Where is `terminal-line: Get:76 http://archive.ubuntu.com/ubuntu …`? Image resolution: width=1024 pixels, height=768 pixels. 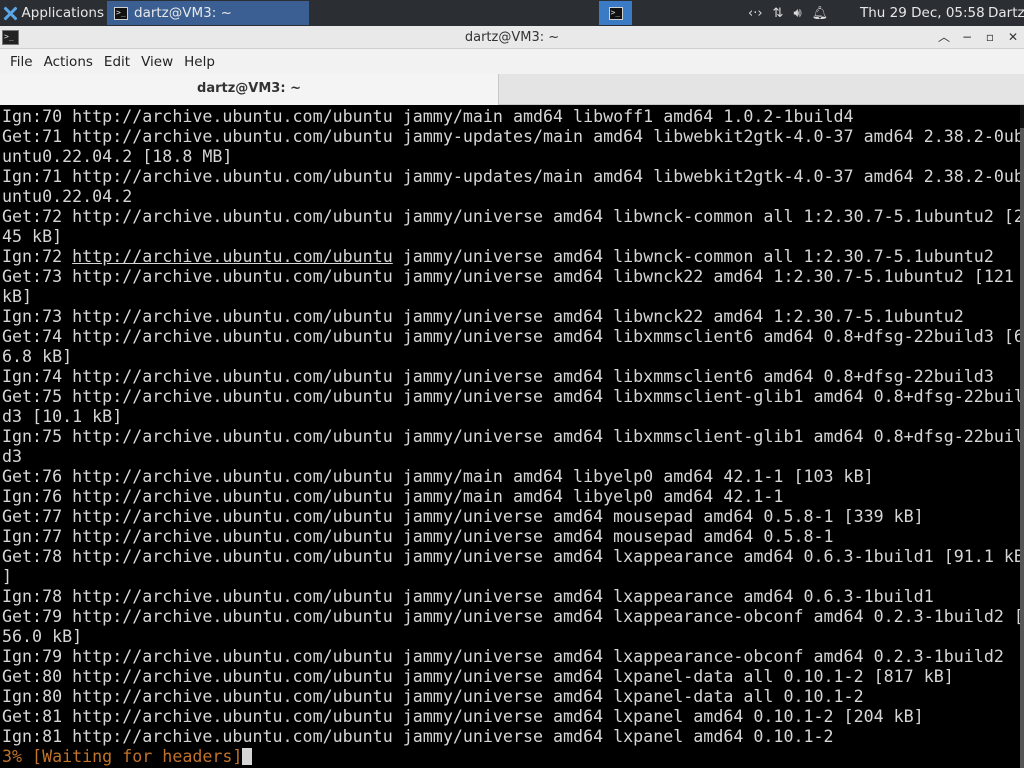
terminal-line: Get:76 http://archive.ubuntu.com/ubuntu … is located at coordinates (438, 476).